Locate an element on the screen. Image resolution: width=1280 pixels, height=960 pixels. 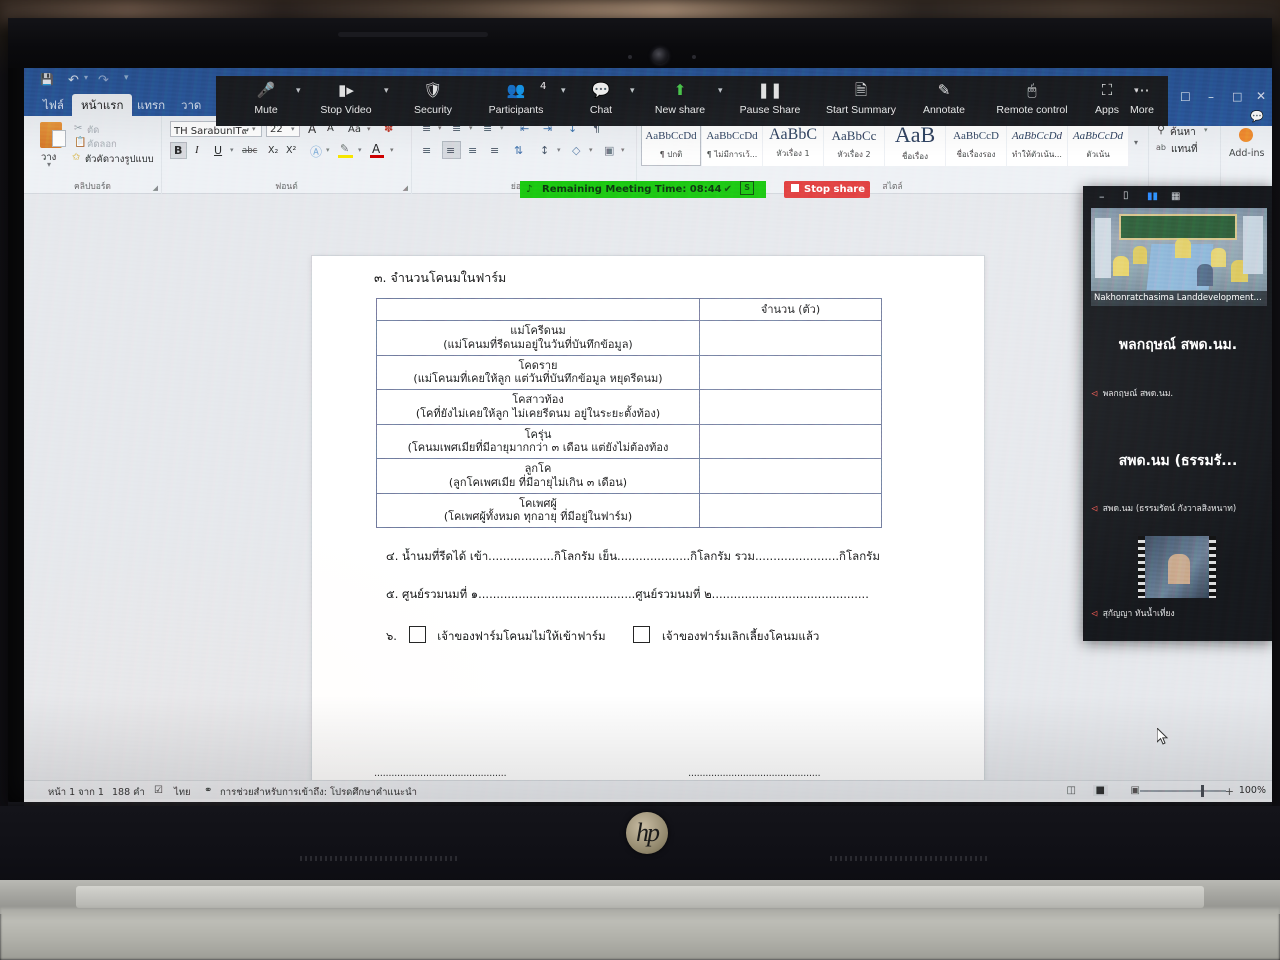
superscript-button: X² is located at coordinates (291, 150).